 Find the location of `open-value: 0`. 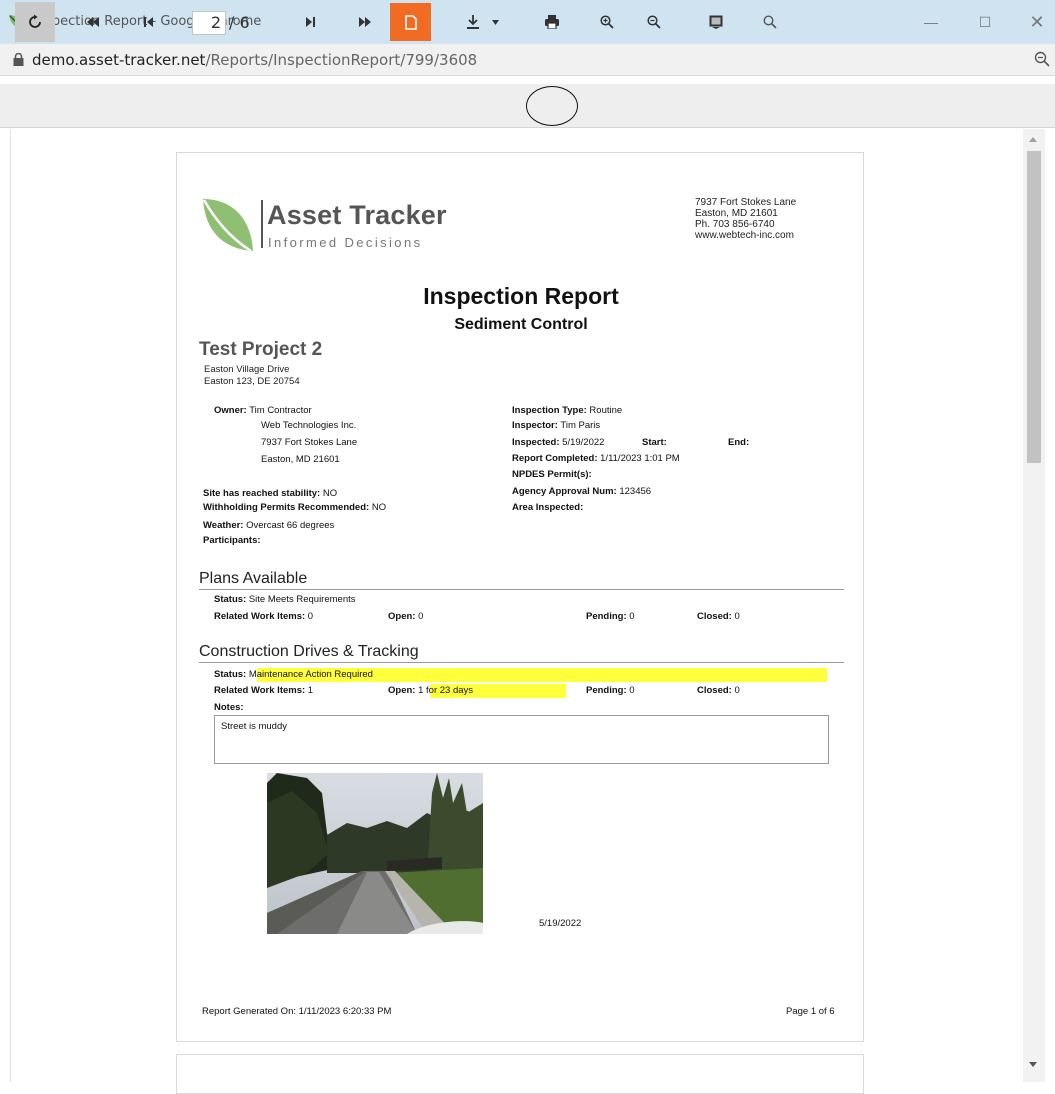

open-value: 0 is located at coordinates (421, 616).